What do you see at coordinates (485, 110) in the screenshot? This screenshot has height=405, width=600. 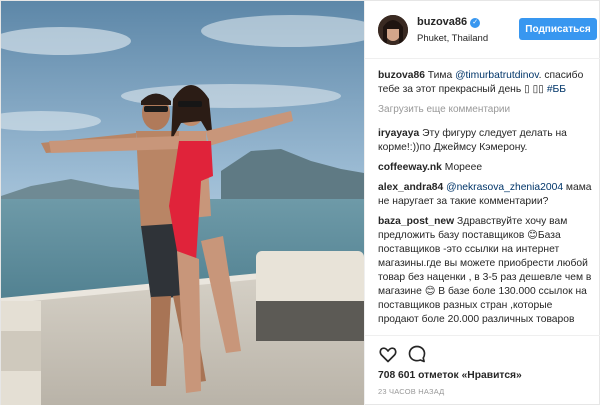 I see `load-more-comments: Загрузить еще комментарии` at bounding box center [485, 110].